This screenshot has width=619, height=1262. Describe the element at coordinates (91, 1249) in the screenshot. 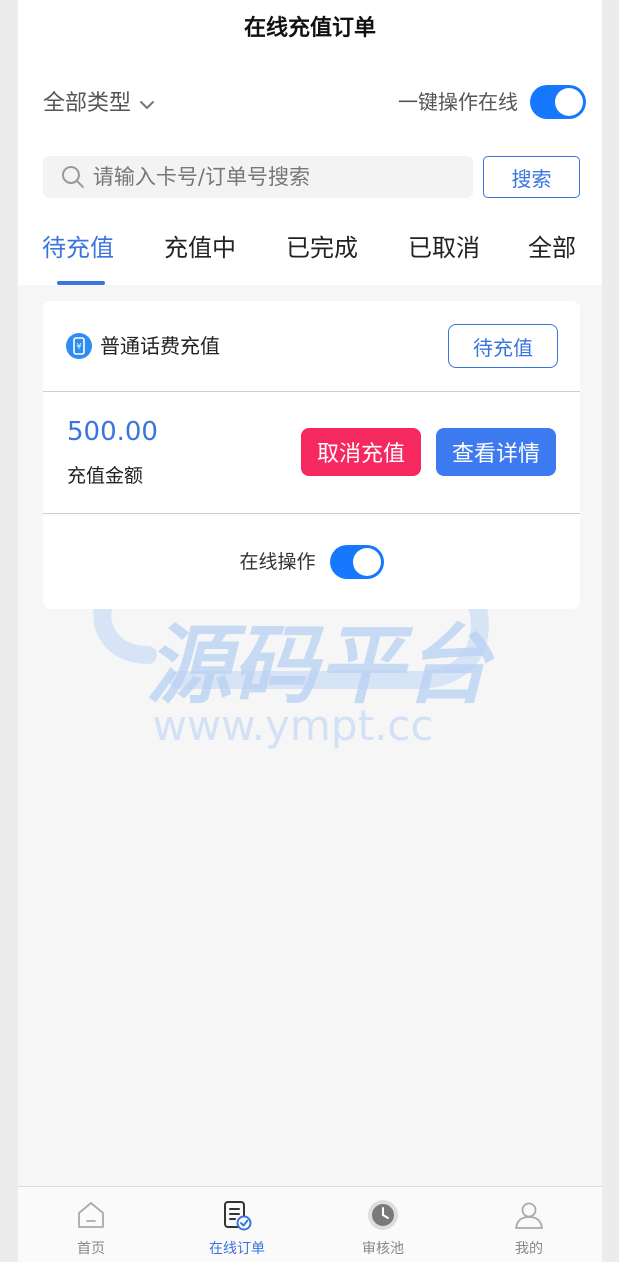

I see `tabbar-label: 首页` at that location.